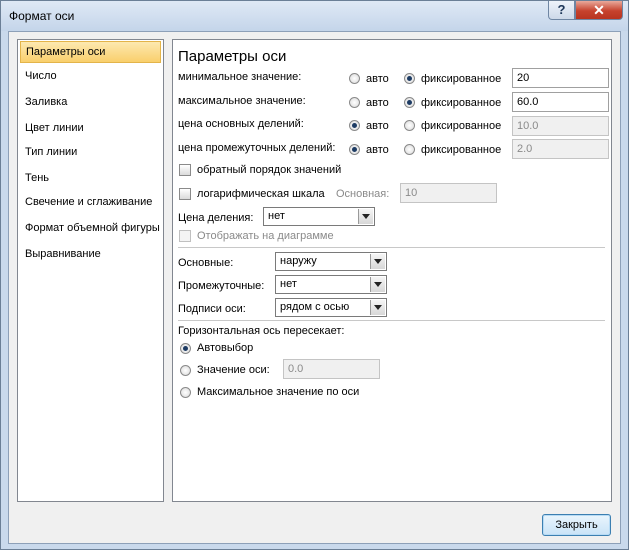 This screenshot has height=550, width=629. I want to click on major-ticks-select: наружу, so click(331, 261).